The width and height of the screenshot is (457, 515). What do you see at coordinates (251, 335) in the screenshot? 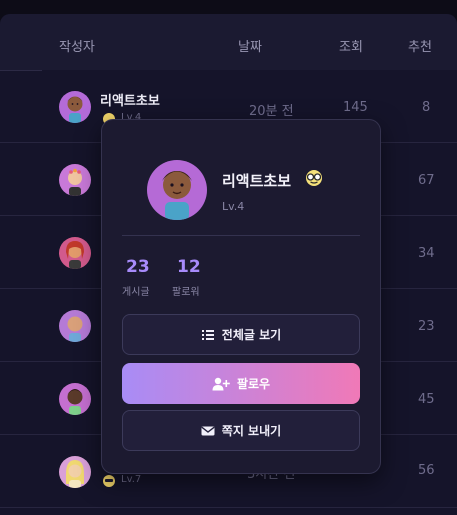
I see `view-all-posts-label: 전체글 보기` at bounding box center [251, 335].